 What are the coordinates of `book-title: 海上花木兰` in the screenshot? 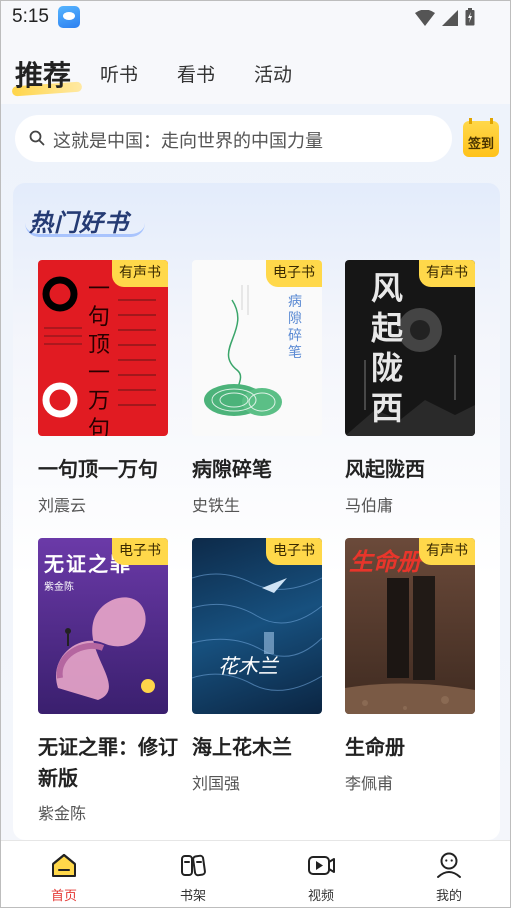 It's located at (267, 747).